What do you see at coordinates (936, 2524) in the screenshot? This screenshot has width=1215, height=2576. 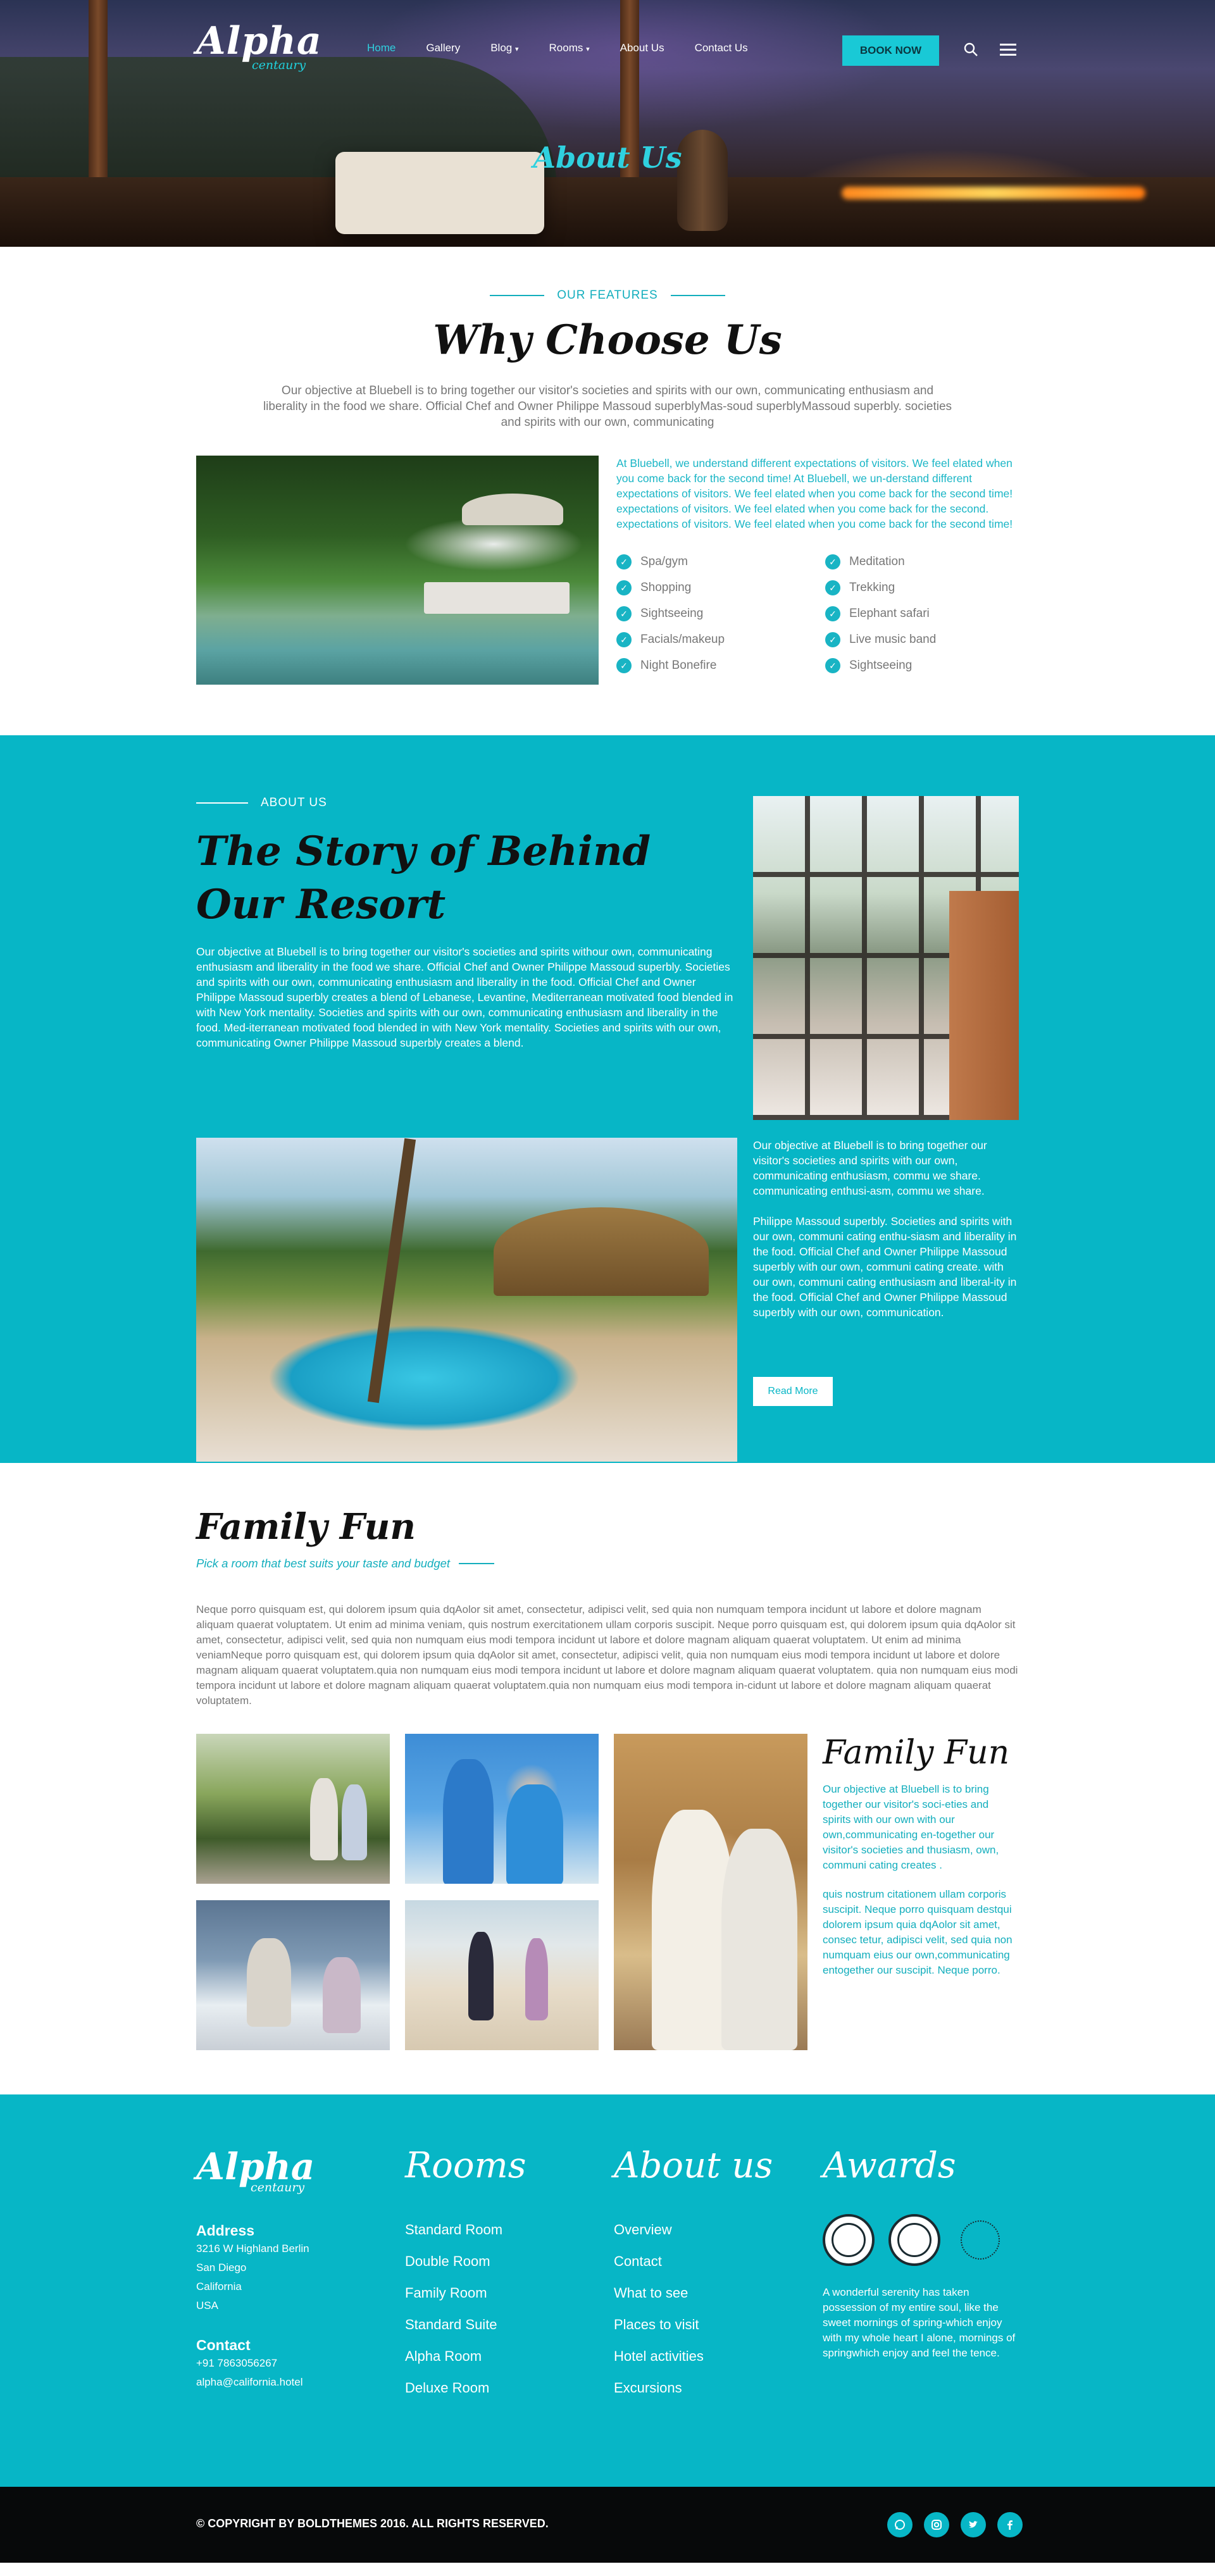 I see `instagram-icon` at bounding box center [936, 2524].